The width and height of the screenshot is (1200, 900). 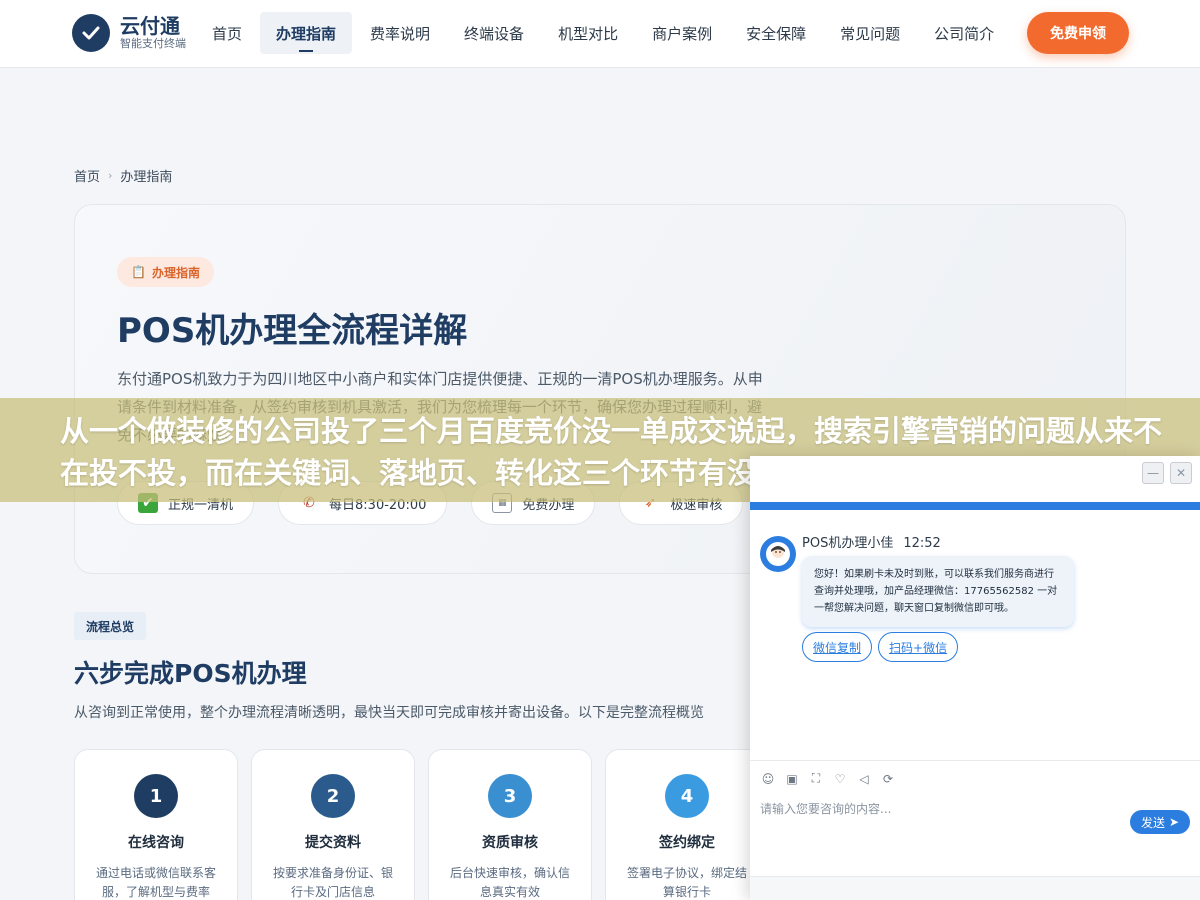 I want to click on message-time: 12:52, so click(x=922, y=543).